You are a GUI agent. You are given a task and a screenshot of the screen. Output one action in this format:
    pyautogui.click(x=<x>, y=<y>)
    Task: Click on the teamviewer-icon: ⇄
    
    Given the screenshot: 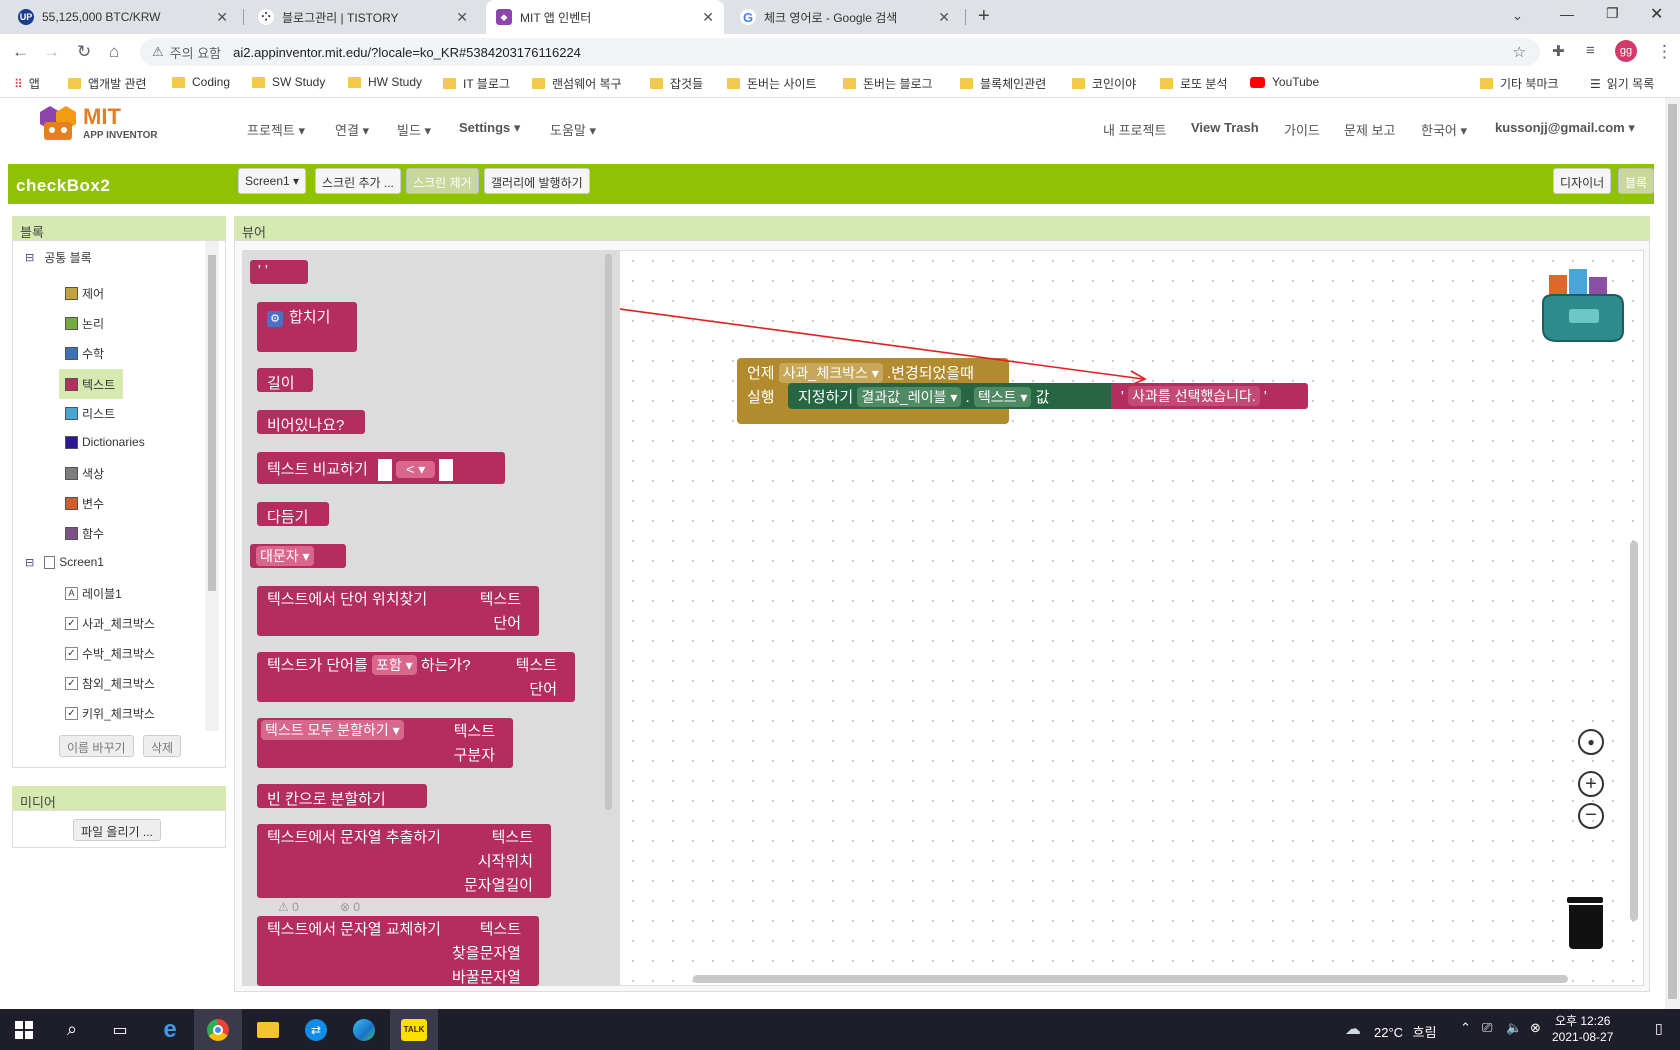 What is the action you would take?
    pyautogui.click(x=316, y=1029)
    